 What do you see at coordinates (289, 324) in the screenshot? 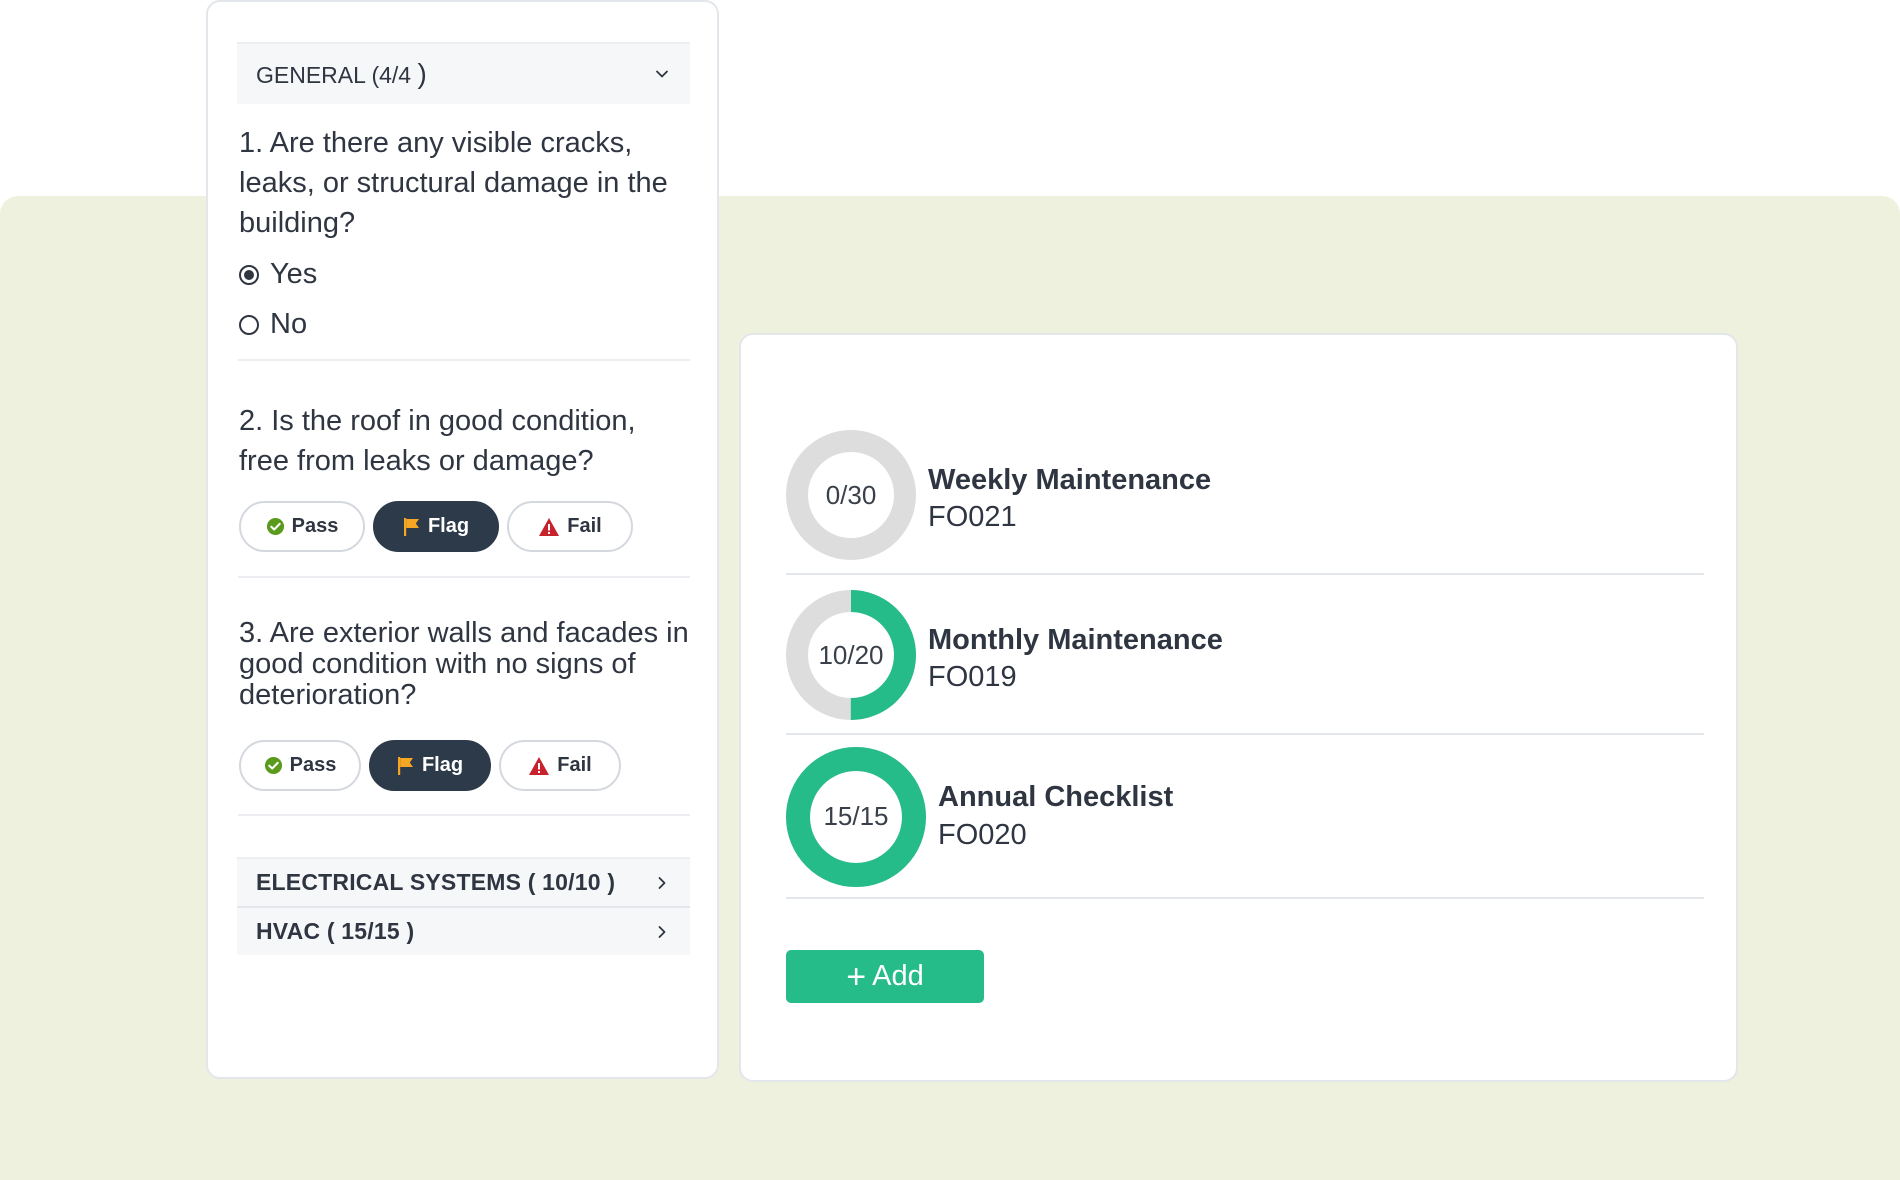
I see `radio-label-no: No` at bounding box center [289, 324].